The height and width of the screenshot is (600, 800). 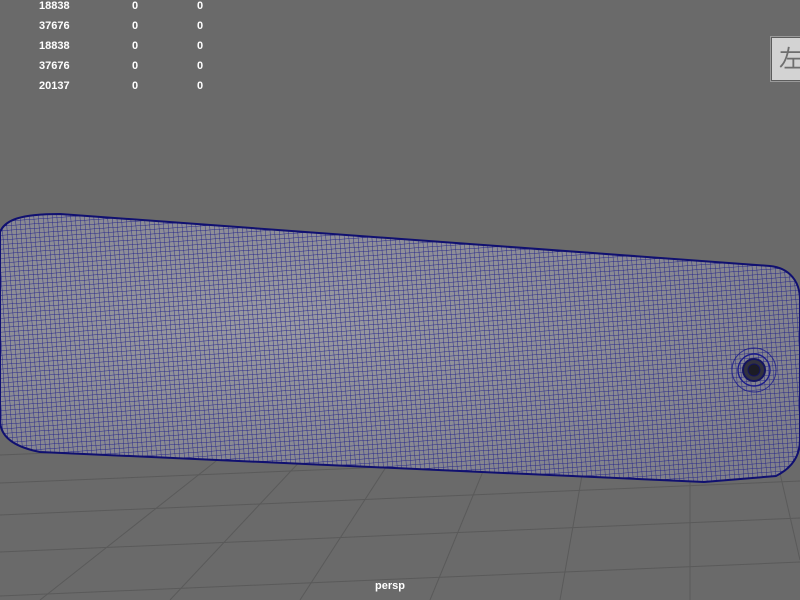 What do you see at coordinates (54, 86) in the screenshot?
I see `hud-value: 20137` at bounding box center [54, 86].